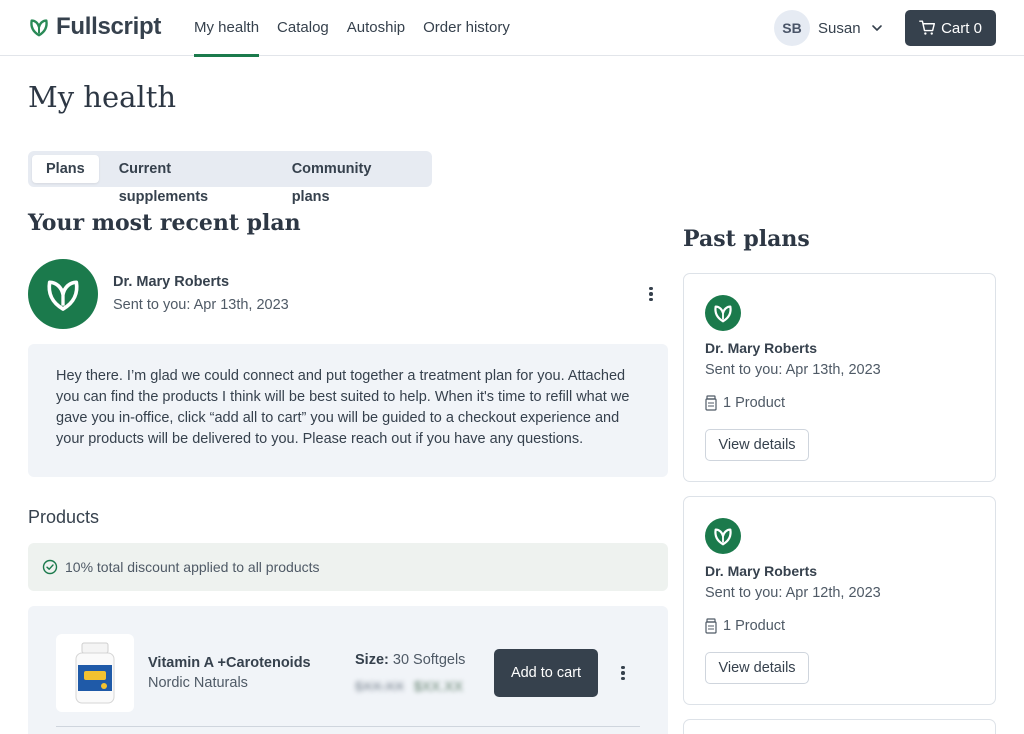 This screenshot has width=1024, height=734. Describe the element at coordinates (50, 567) in the screenshot. I see `check-circle-icon` at that location.